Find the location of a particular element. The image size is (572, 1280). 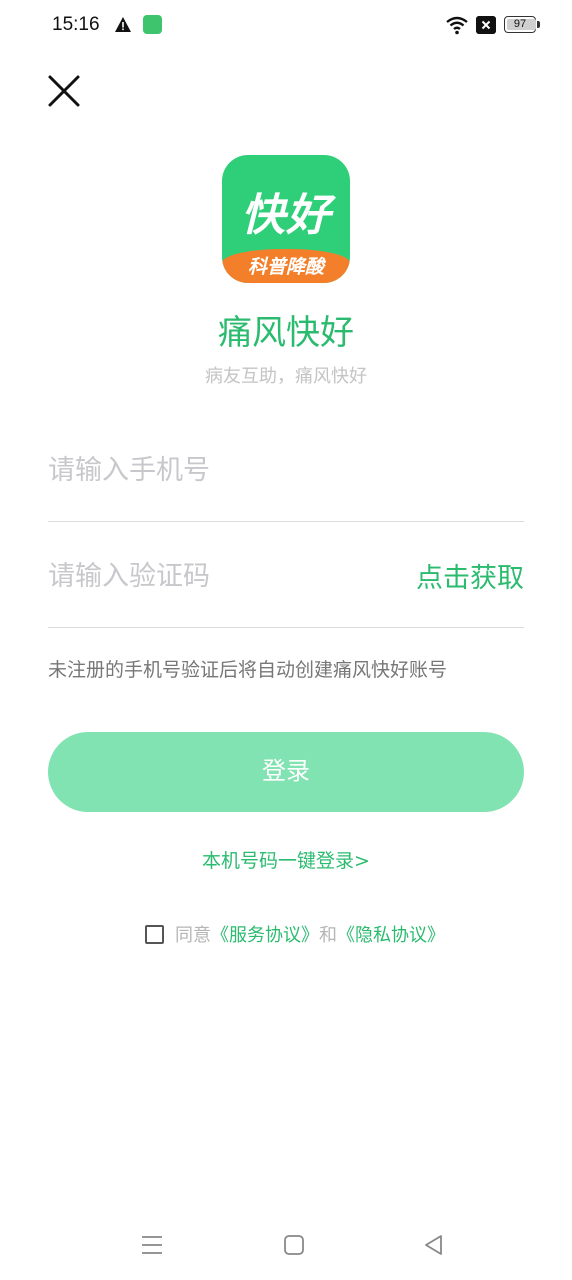

agreement-prefix: 同意 is located at coordinates (193, 935).